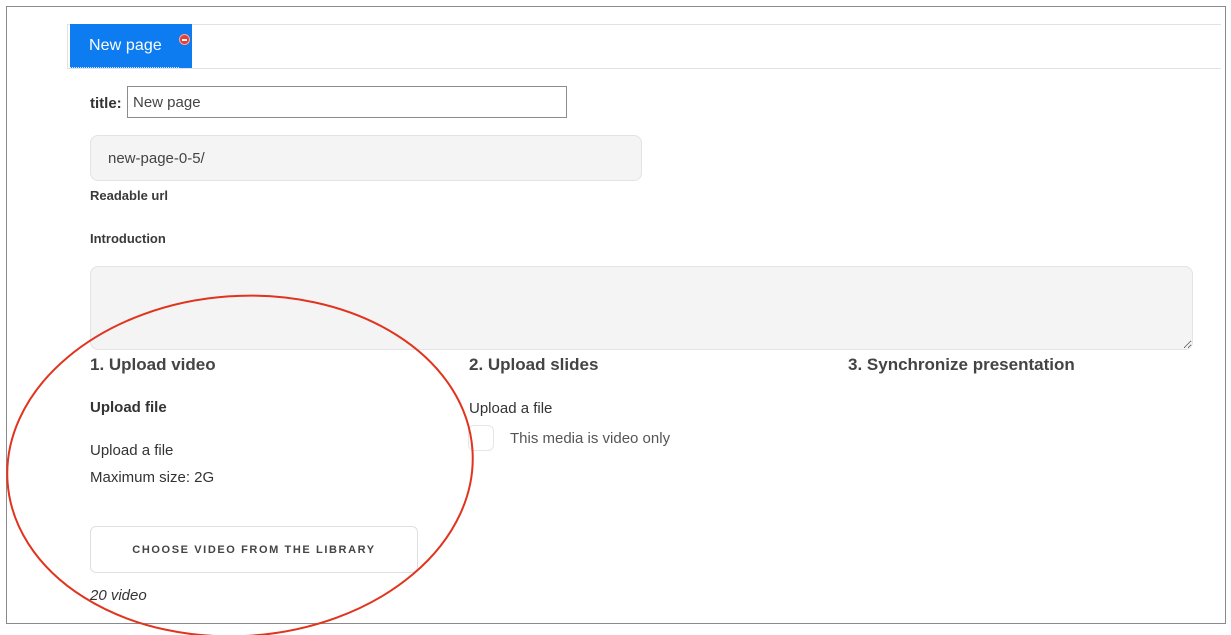  I want to click on tab-label: New page, so click(125, 45).